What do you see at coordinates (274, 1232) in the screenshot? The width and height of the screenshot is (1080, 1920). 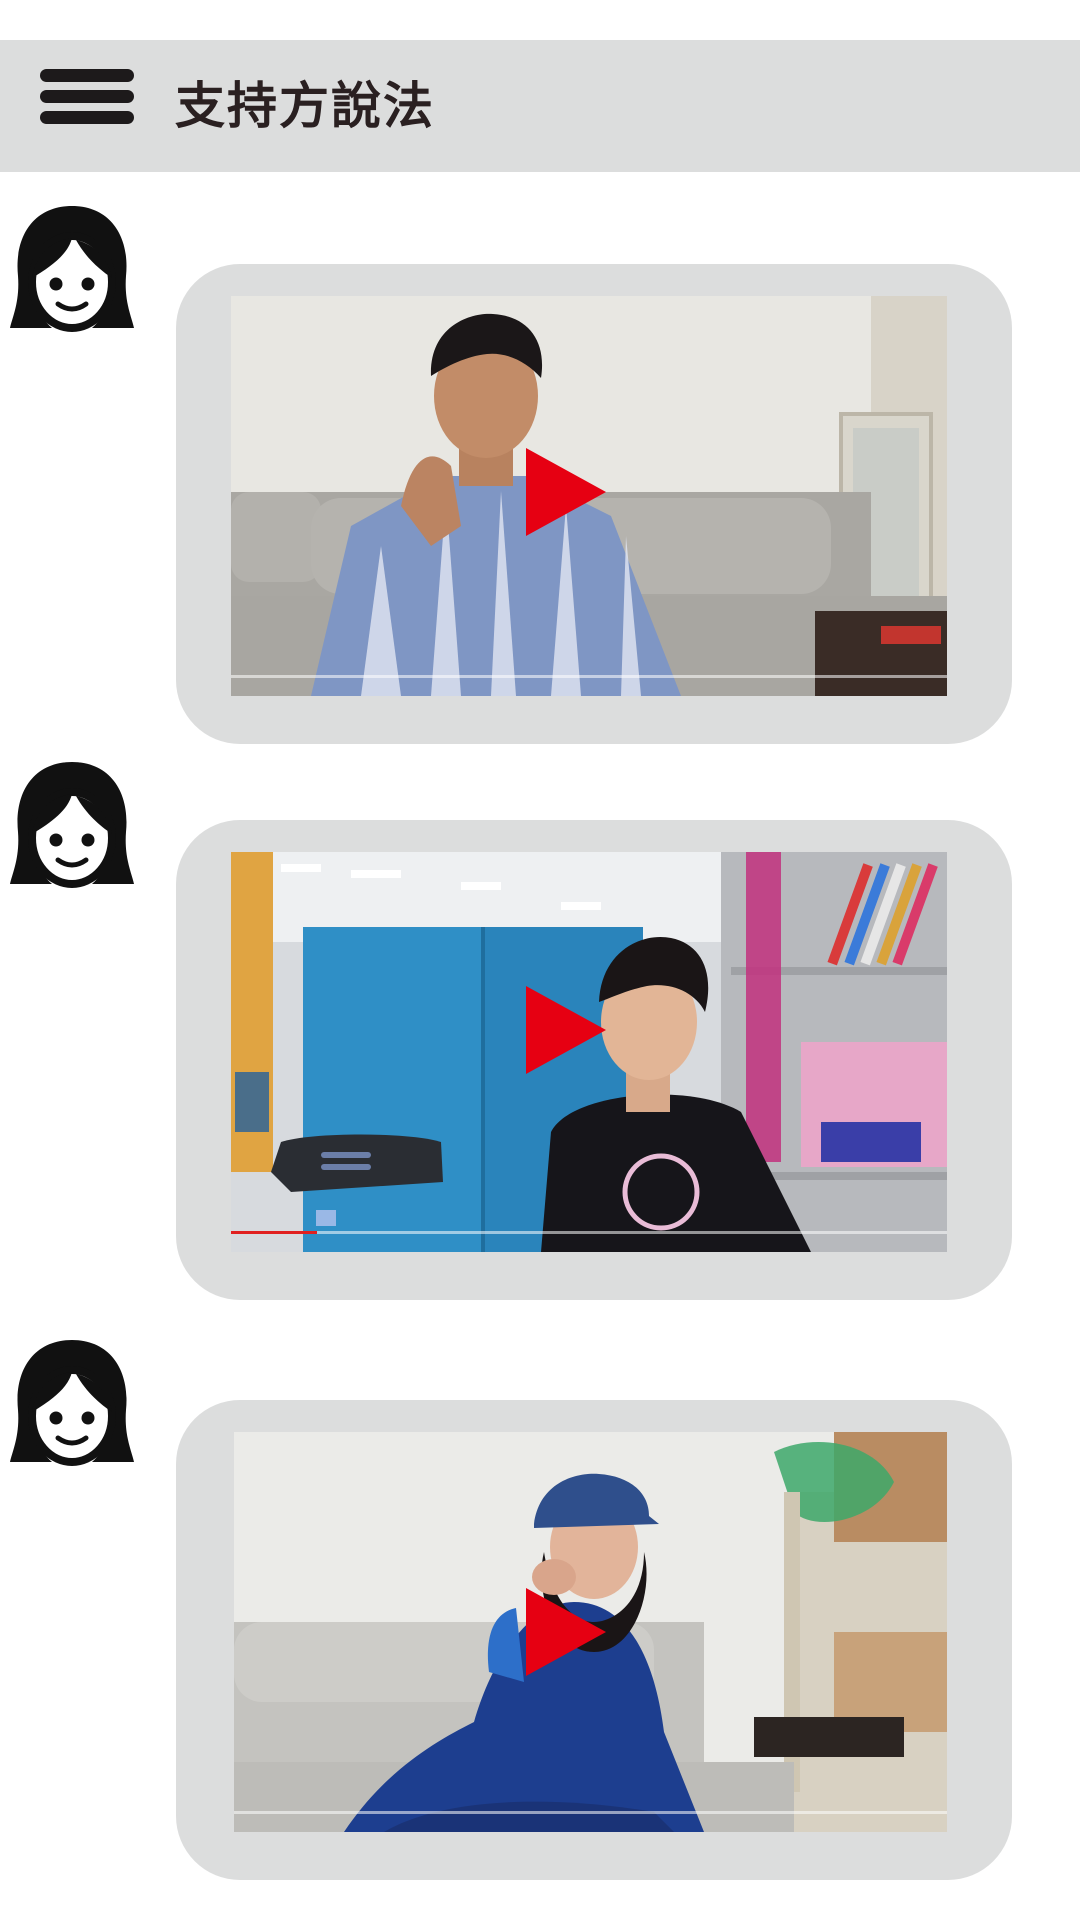 I see `video-progress-fill` at bounding box center [274, 1232].